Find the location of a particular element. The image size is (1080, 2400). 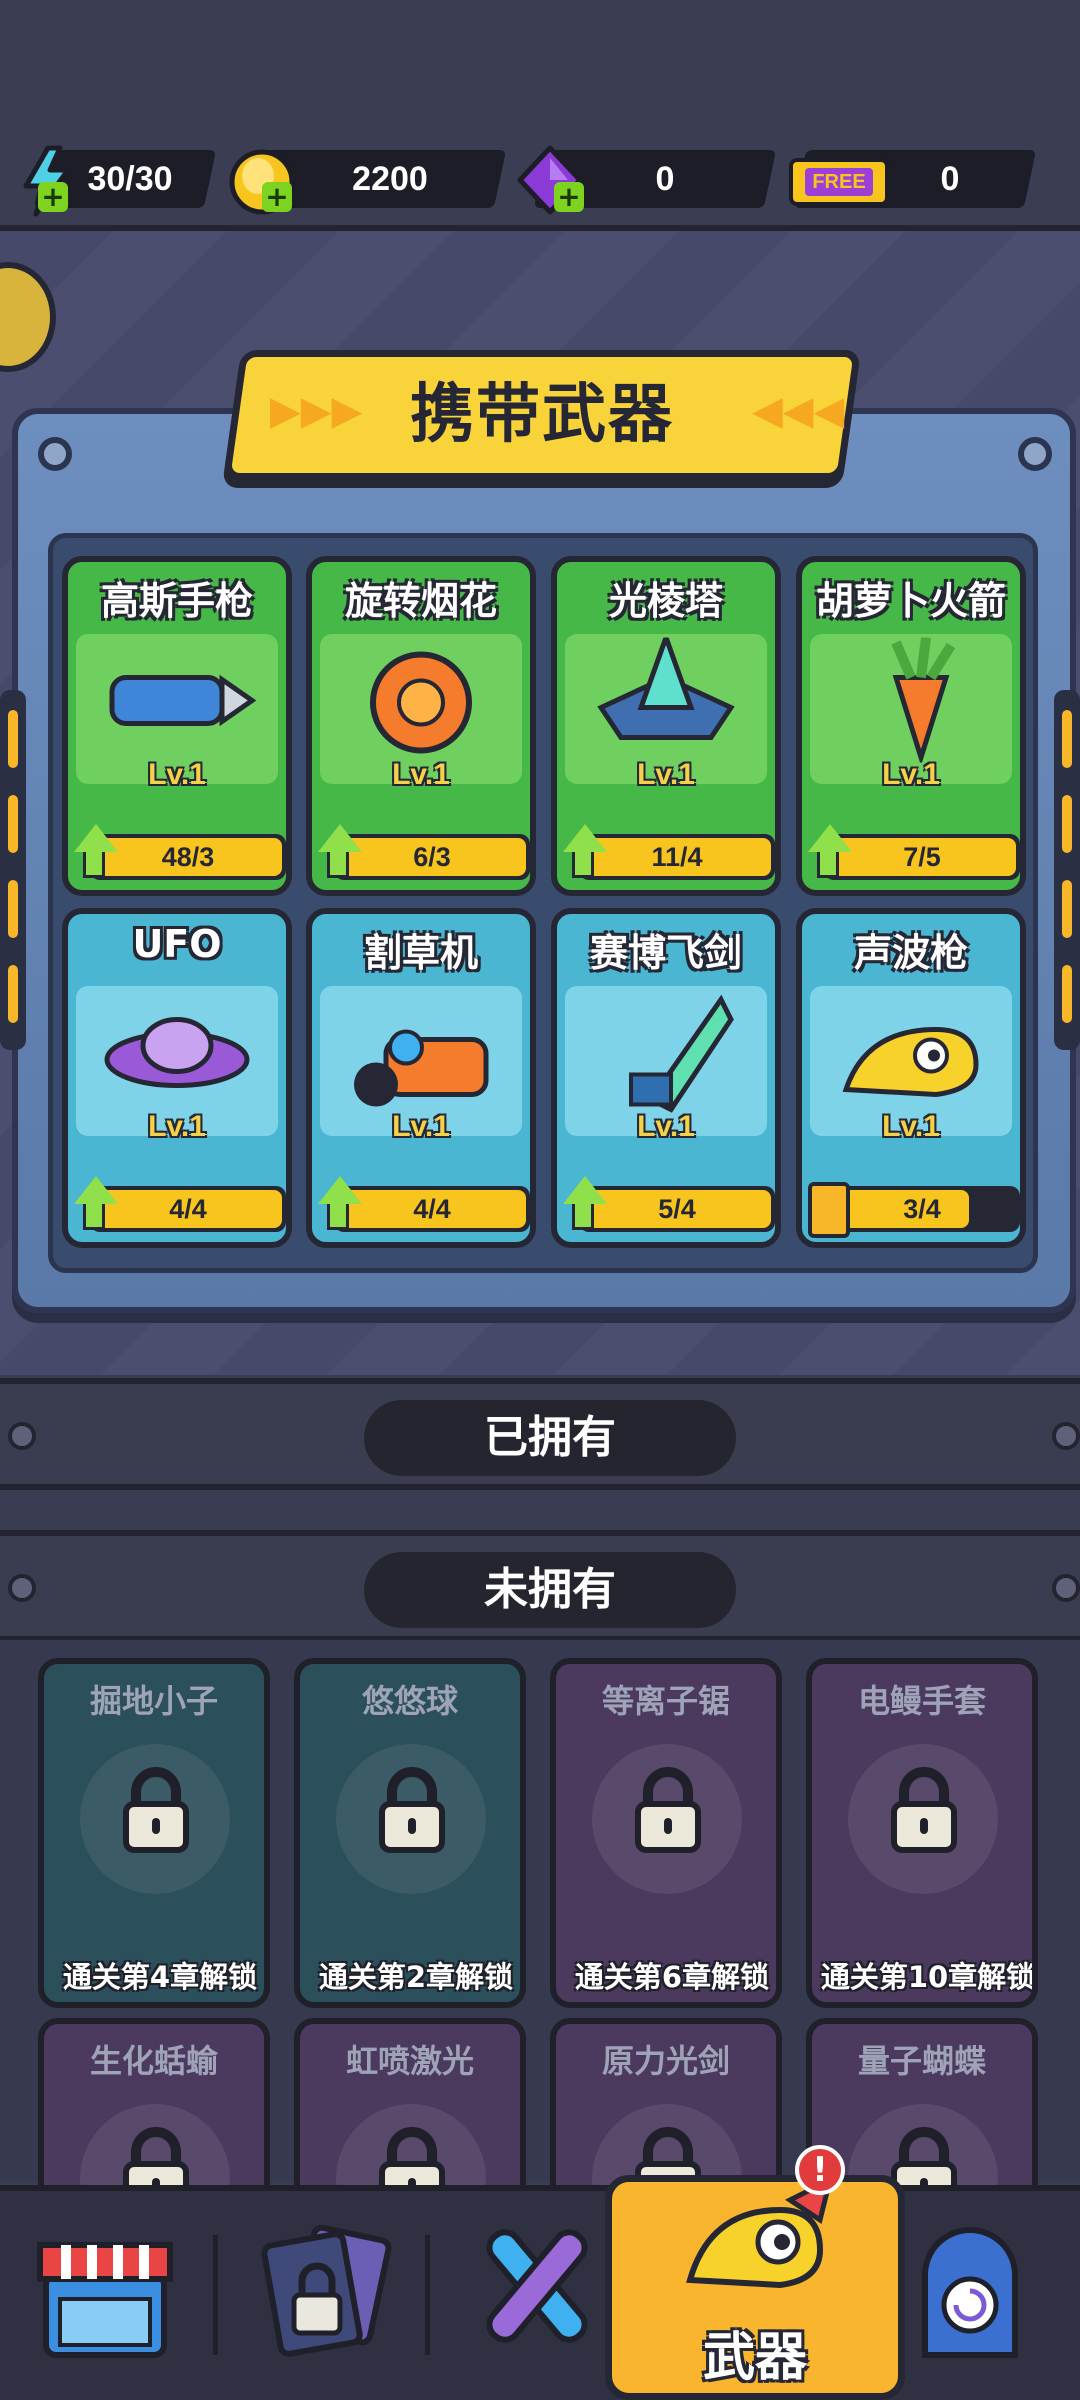

weapon-card: 光棱塔 Lv.1 11/4 is located at coordinates (666, 726).